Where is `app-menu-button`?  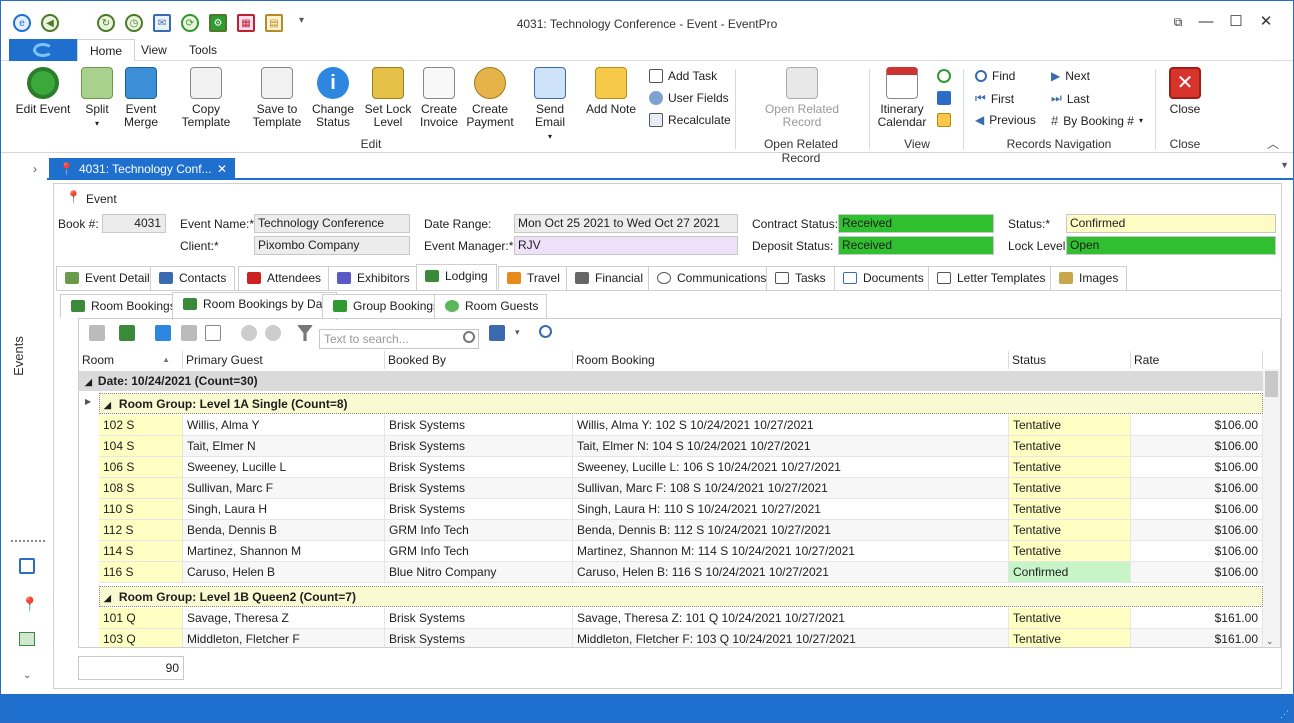 app-menu-button is located at coordinates (43, 50).